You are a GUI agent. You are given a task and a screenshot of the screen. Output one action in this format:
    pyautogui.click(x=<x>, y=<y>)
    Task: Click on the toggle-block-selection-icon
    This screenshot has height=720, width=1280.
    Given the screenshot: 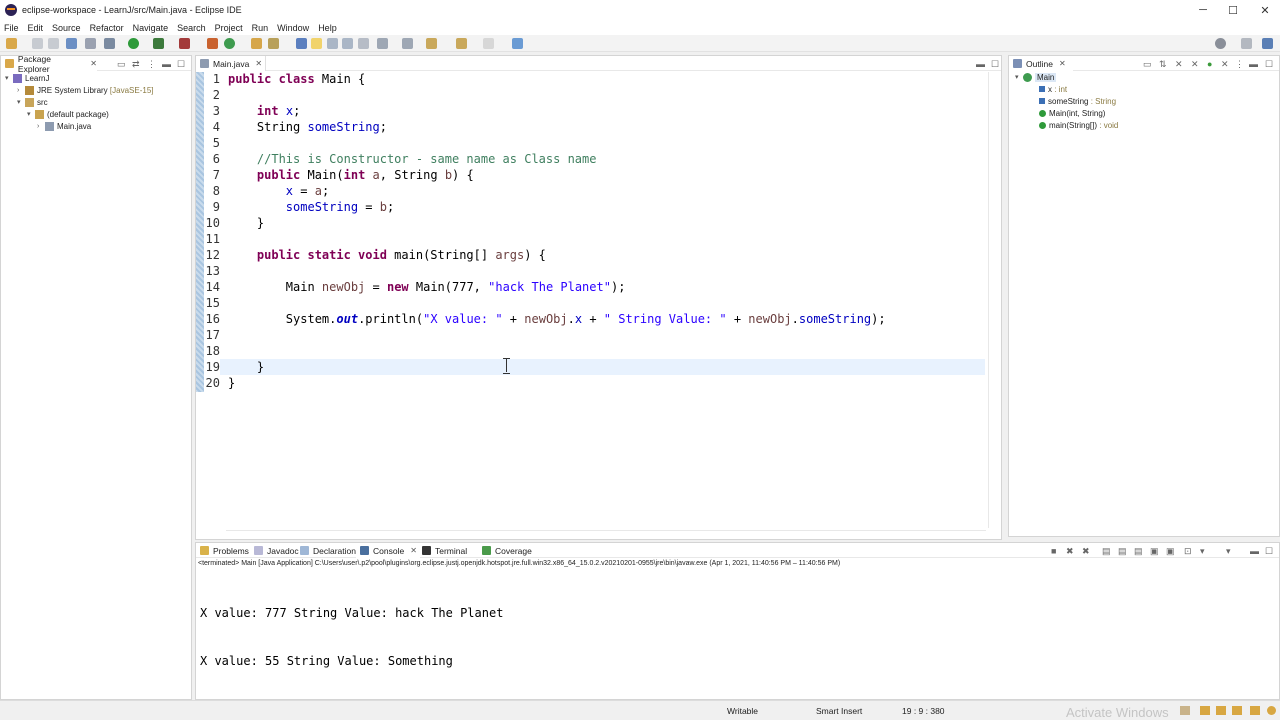 What is the action you would take?
    pyautogui.click(x=332, y=43)
    